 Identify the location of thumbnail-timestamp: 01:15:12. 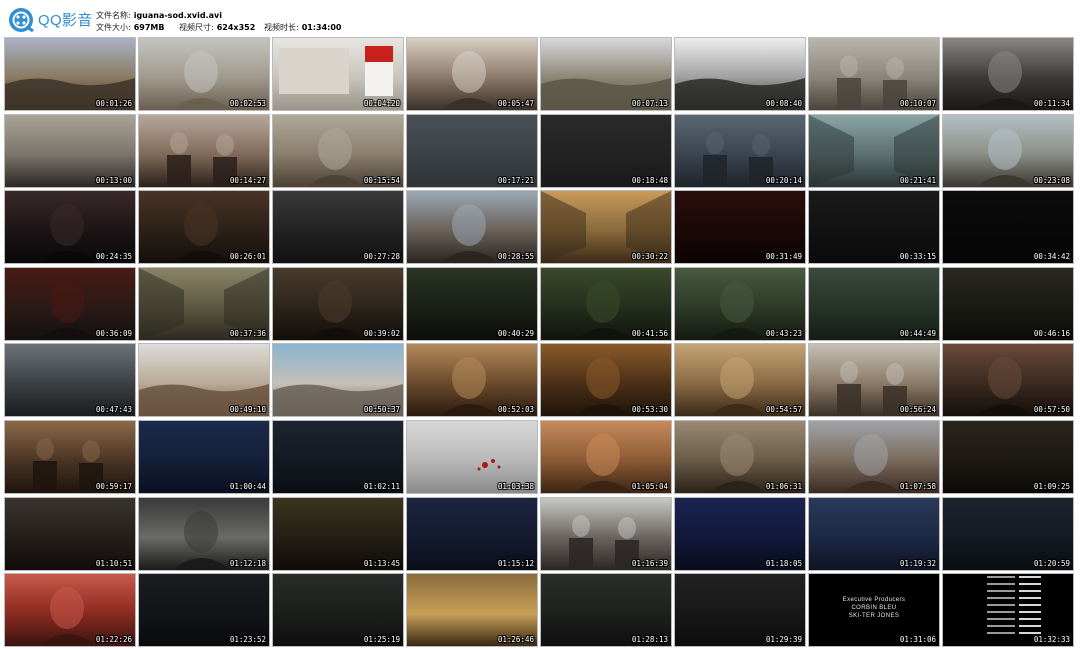
(515, 563).